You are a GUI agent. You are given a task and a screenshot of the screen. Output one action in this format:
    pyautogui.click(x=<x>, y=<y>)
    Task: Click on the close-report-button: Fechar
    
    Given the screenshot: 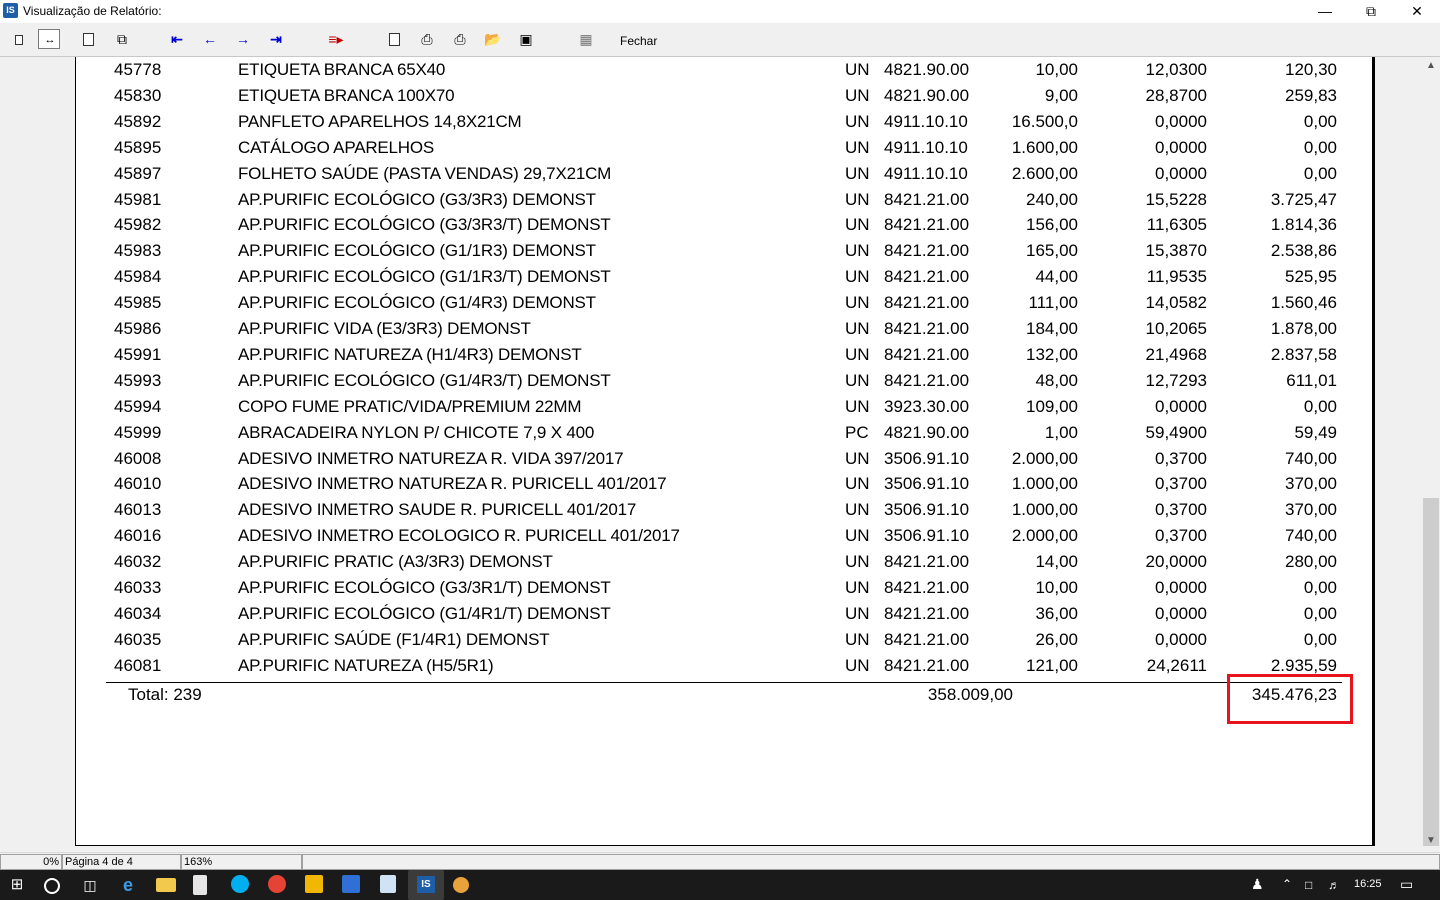 What is the action you would take?
    pyautogui.click(x=638, y=41)
    